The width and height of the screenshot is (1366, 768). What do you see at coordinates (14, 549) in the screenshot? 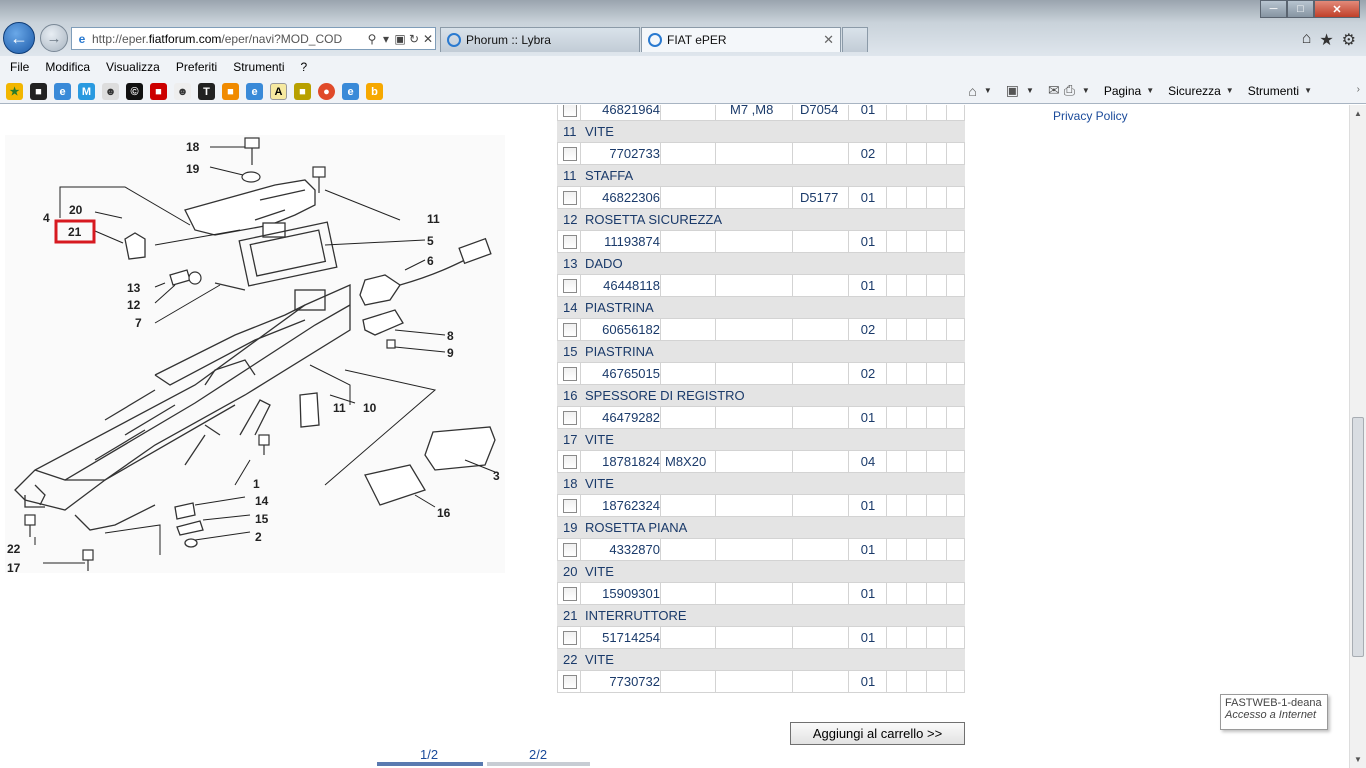
I see `callout-22: 22` at bounding box center [14, 549].